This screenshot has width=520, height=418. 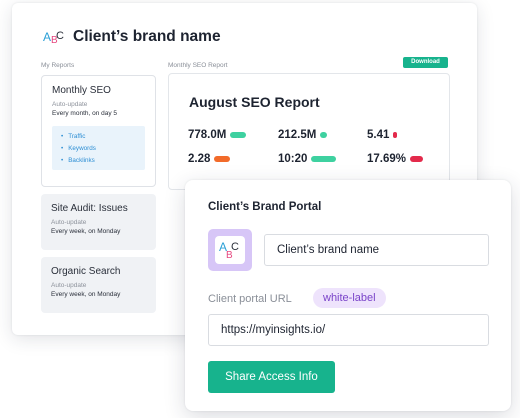 I want to click on metric-link-keywords: Keywords, so click(x=99, y=149).